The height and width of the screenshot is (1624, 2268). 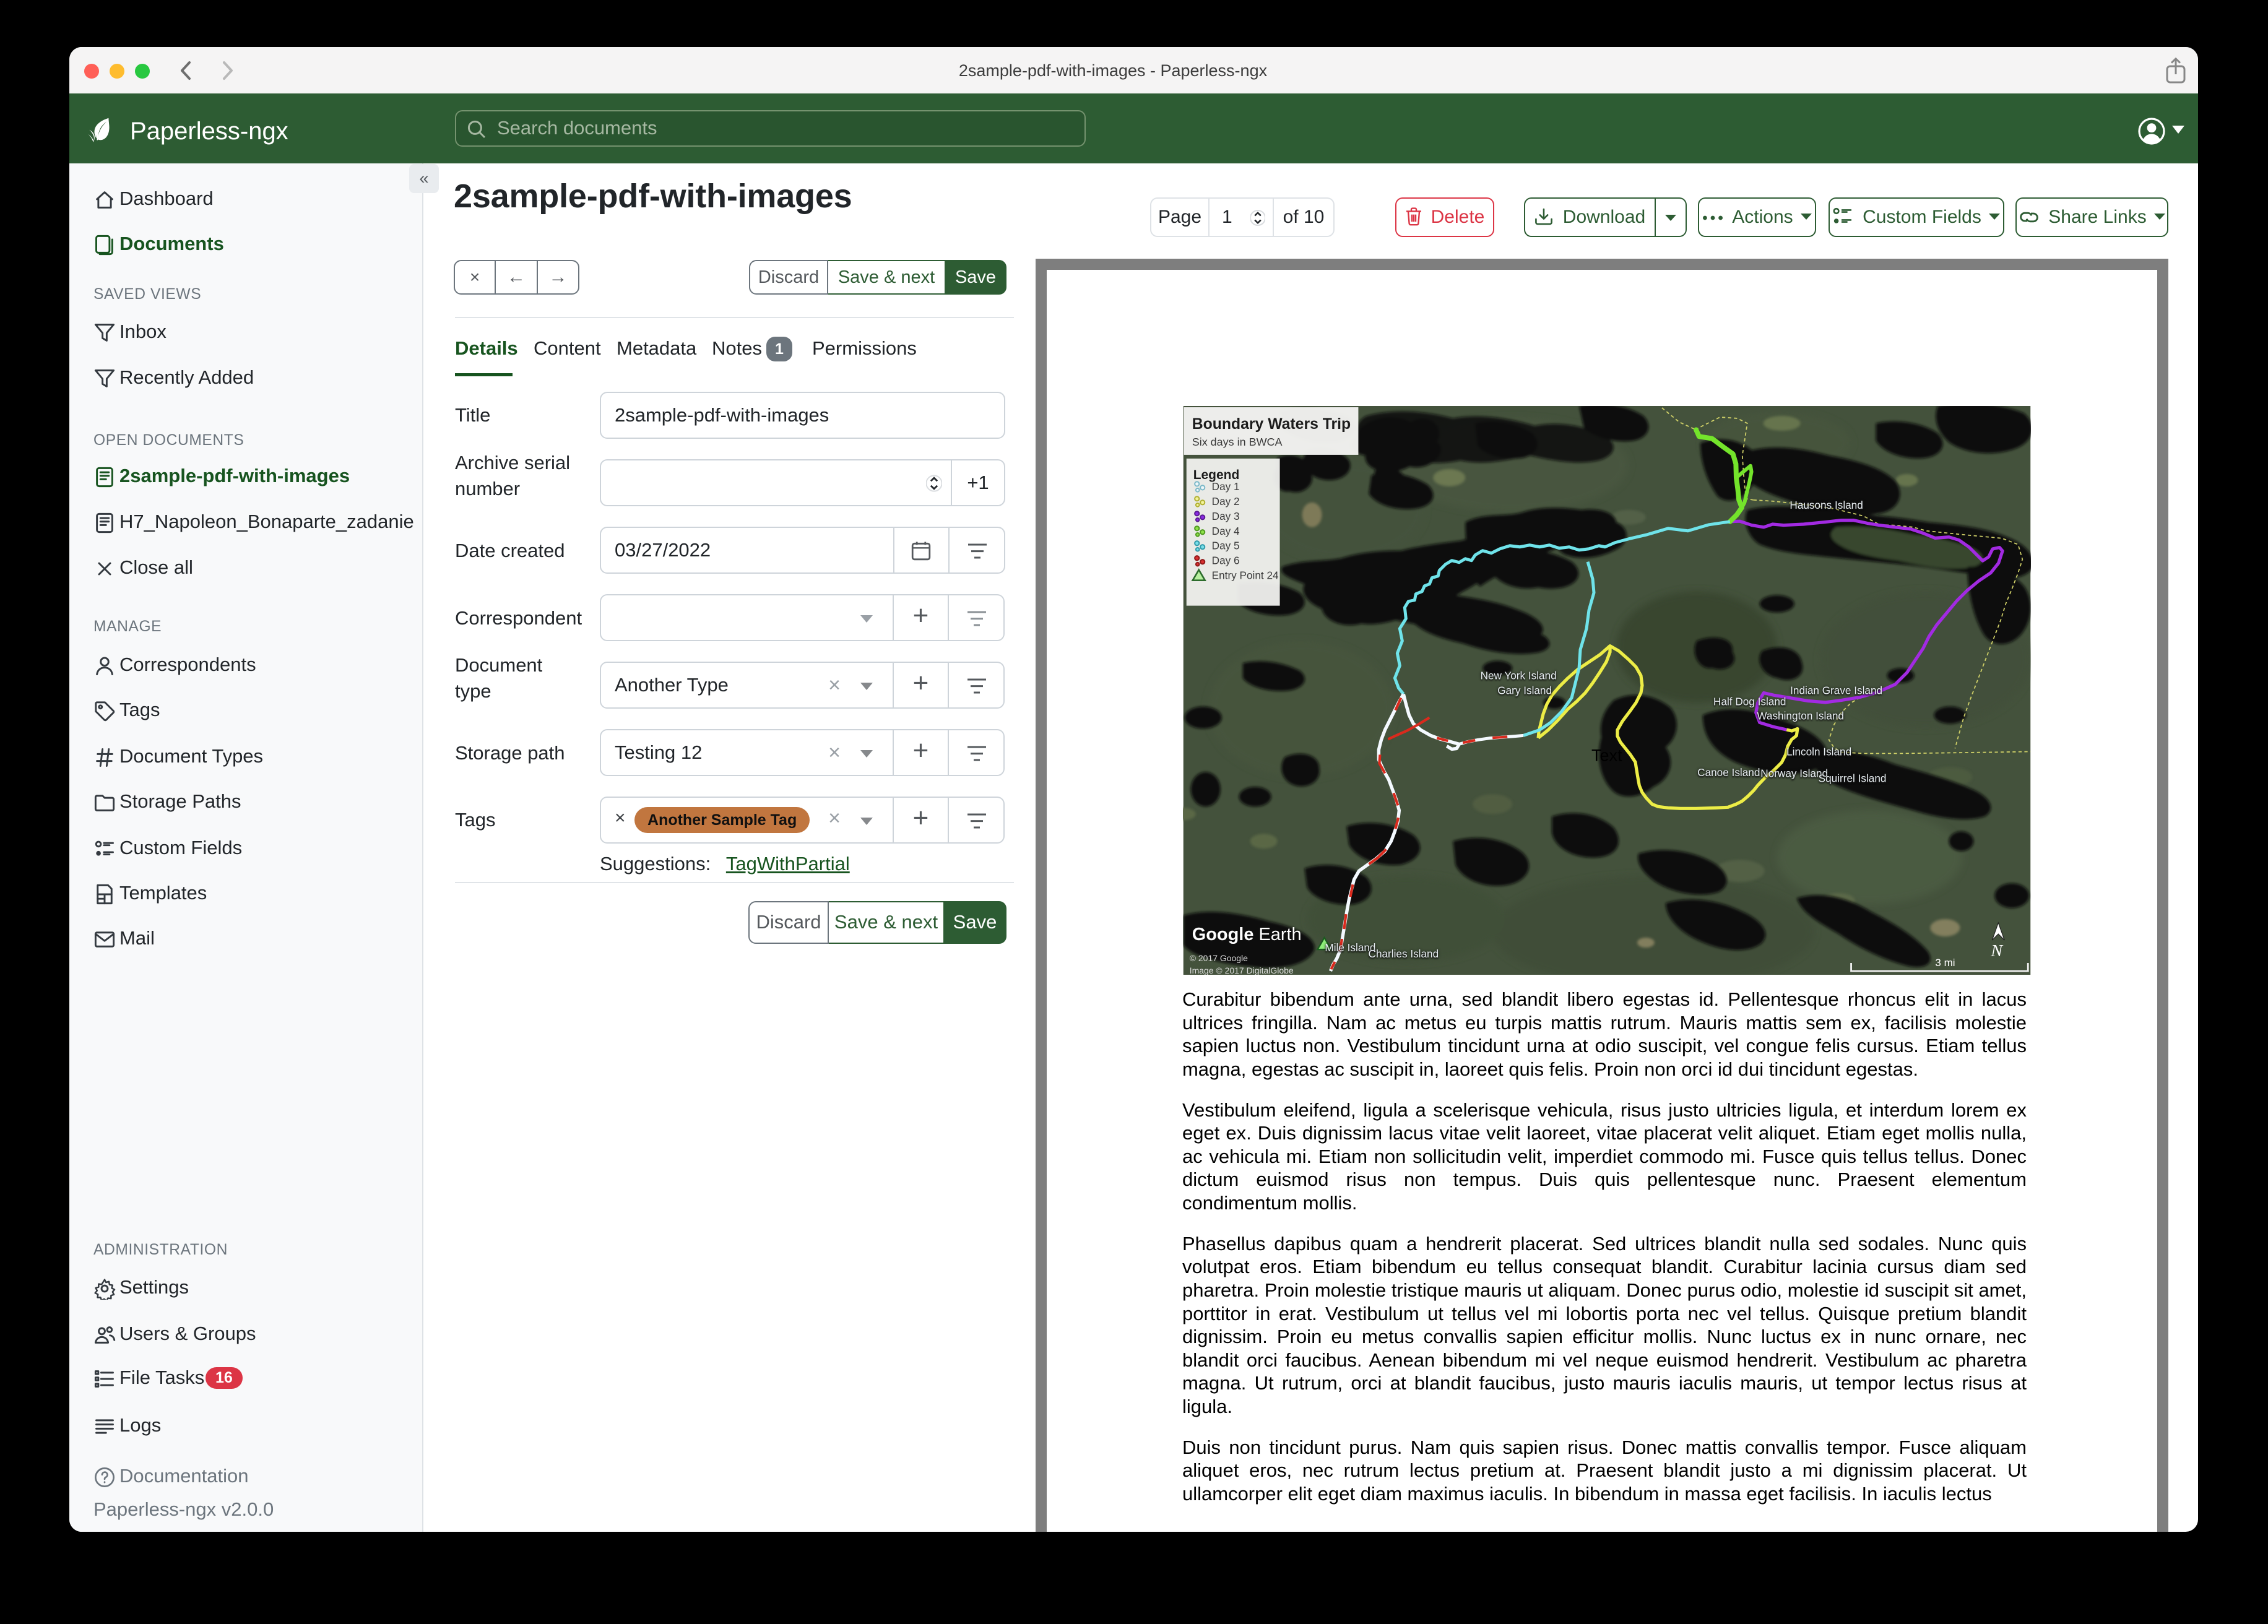 I want to click on svg-text: Washington Island, so click(x=1800, y=716).